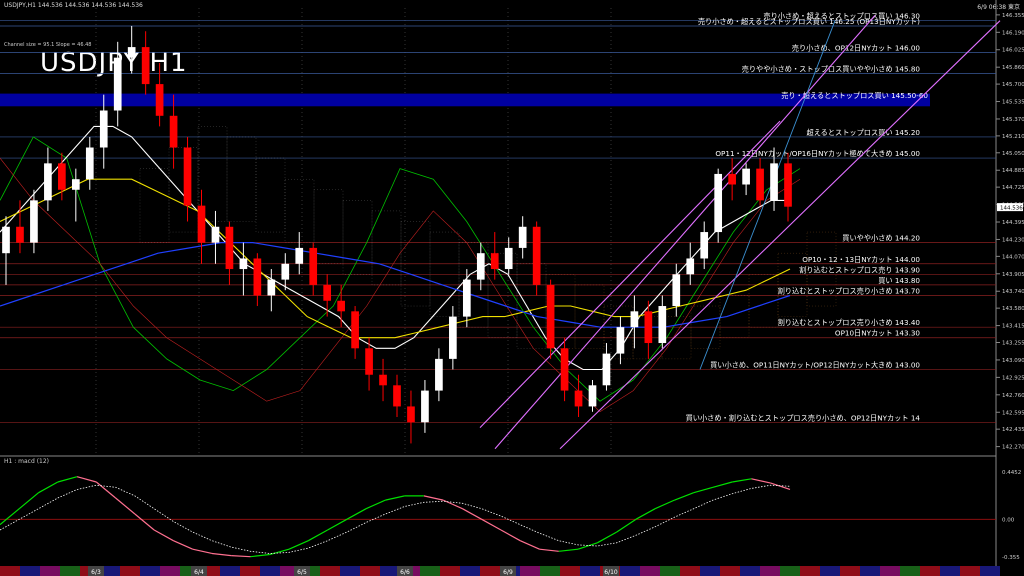 Image resolution: width=1024 pixels, height=576 pixels. I want to click on y-tick-label: 143.090, so click(1013, 361).